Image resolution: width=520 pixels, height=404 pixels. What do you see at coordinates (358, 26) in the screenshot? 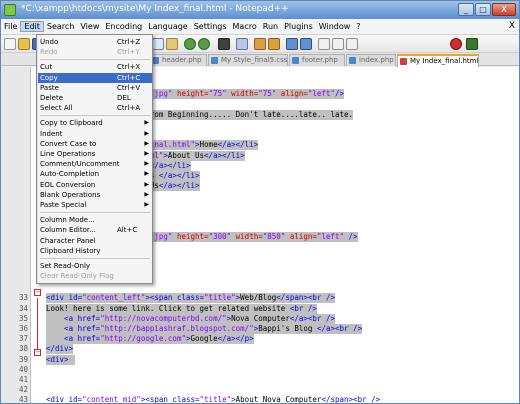
I see `menu-help: ?` at bounding box center [358, 26].